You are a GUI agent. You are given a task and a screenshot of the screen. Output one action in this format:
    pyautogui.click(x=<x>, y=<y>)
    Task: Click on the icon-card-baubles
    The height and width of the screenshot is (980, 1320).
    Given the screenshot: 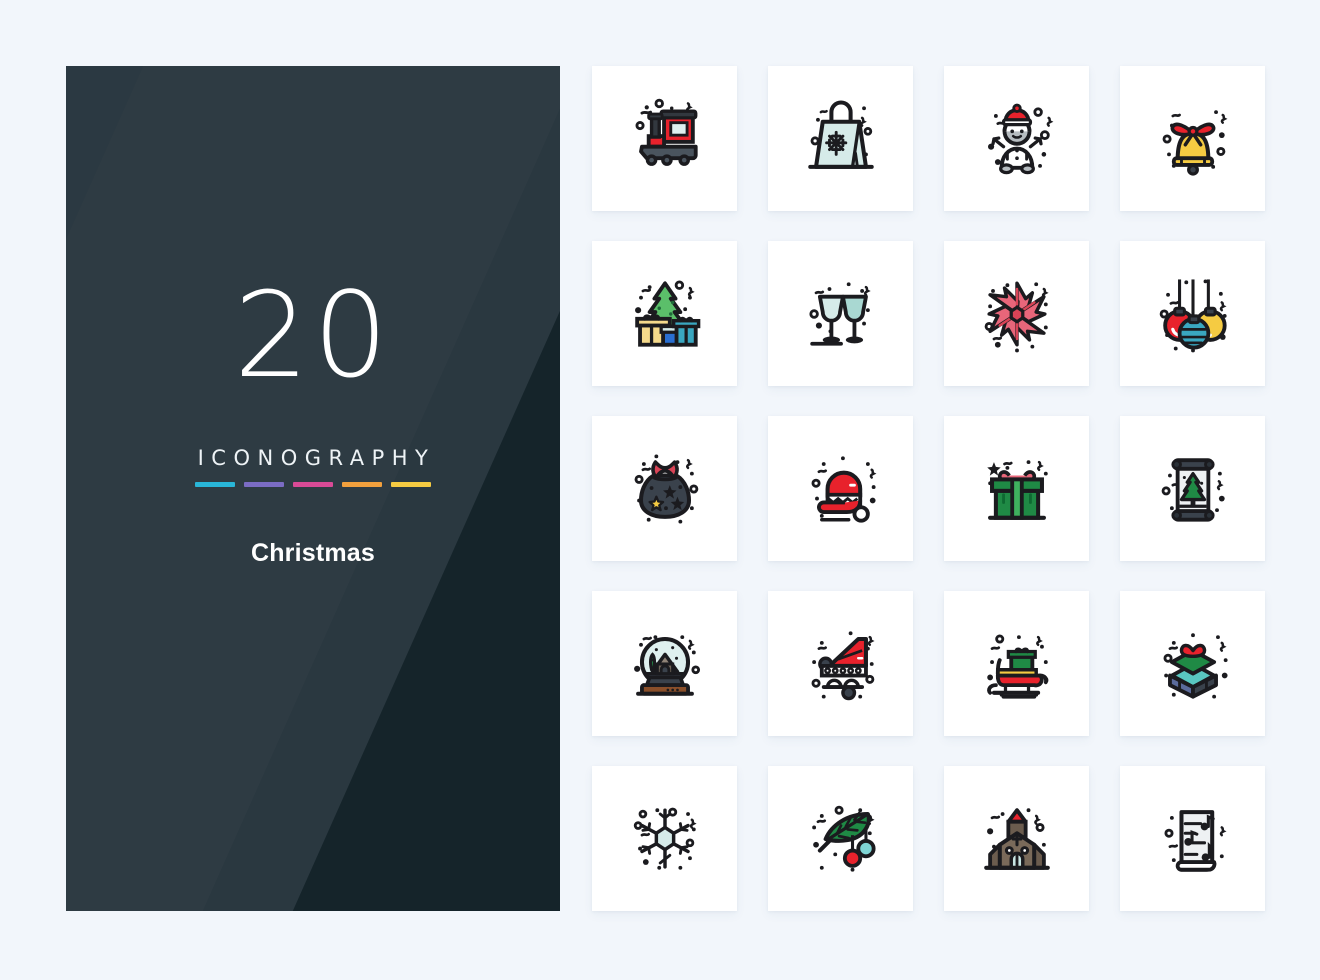 What is the action you would take?
    pyautogui.click(x=1192, y=313)
    